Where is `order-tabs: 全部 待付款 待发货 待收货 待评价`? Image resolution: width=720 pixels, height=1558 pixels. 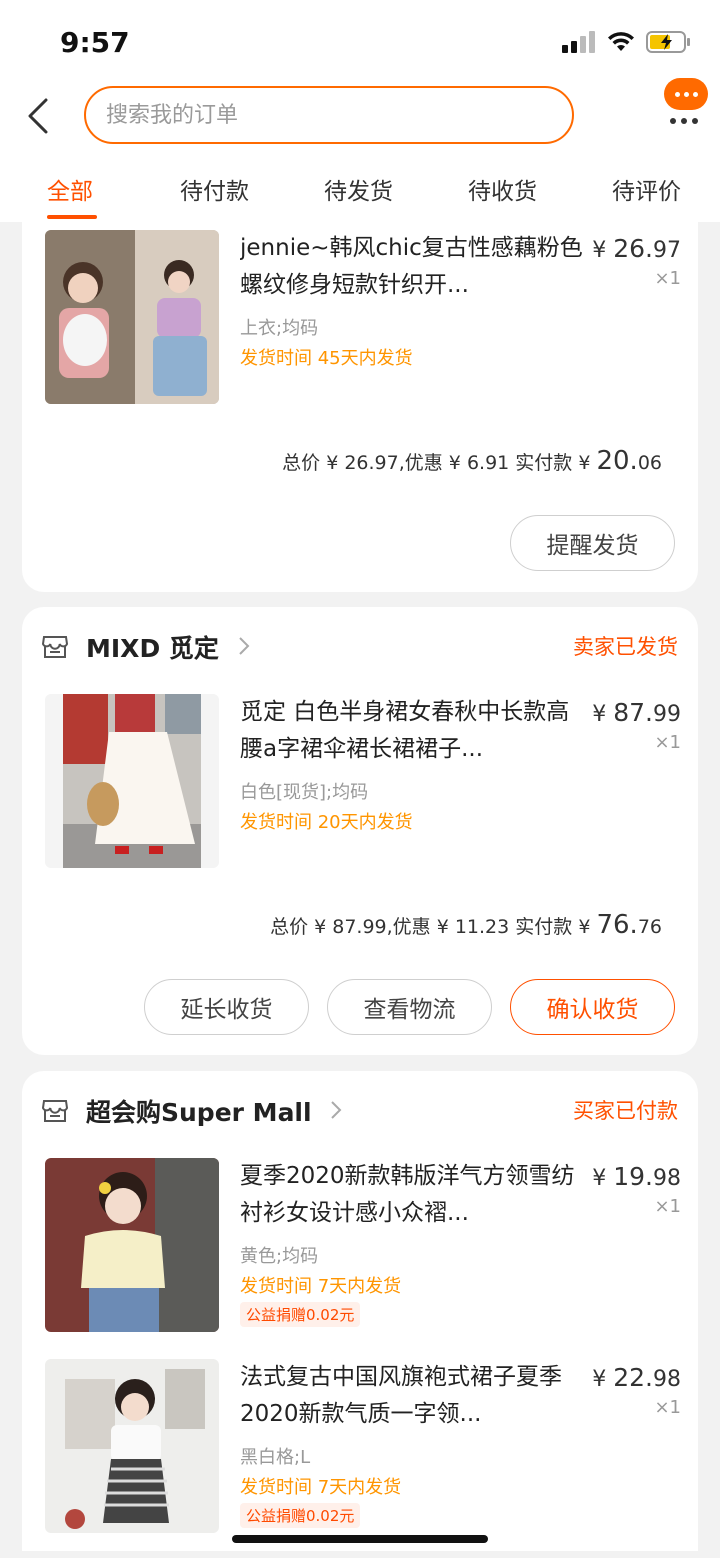 order-tabs: 全部 待付款 待发货 待收货 待评价 is located at coordinates (360, 188).